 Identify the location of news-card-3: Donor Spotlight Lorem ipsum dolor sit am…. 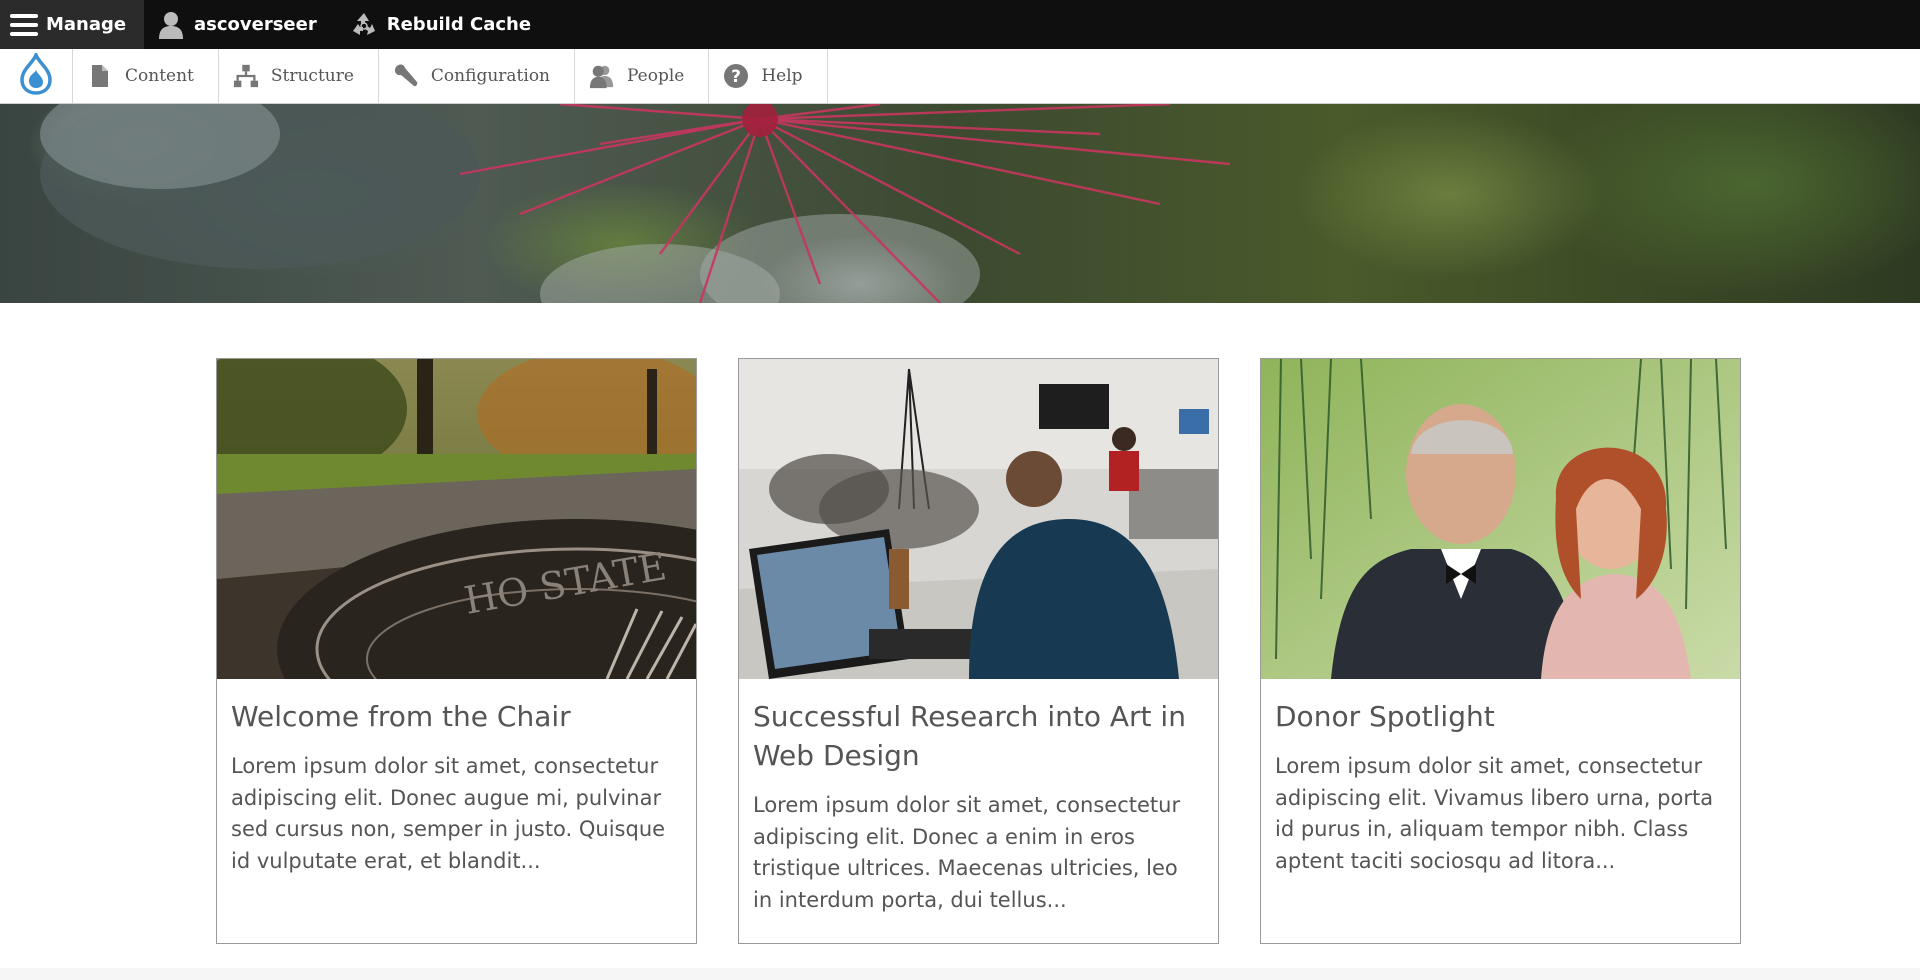
(1500, 651).